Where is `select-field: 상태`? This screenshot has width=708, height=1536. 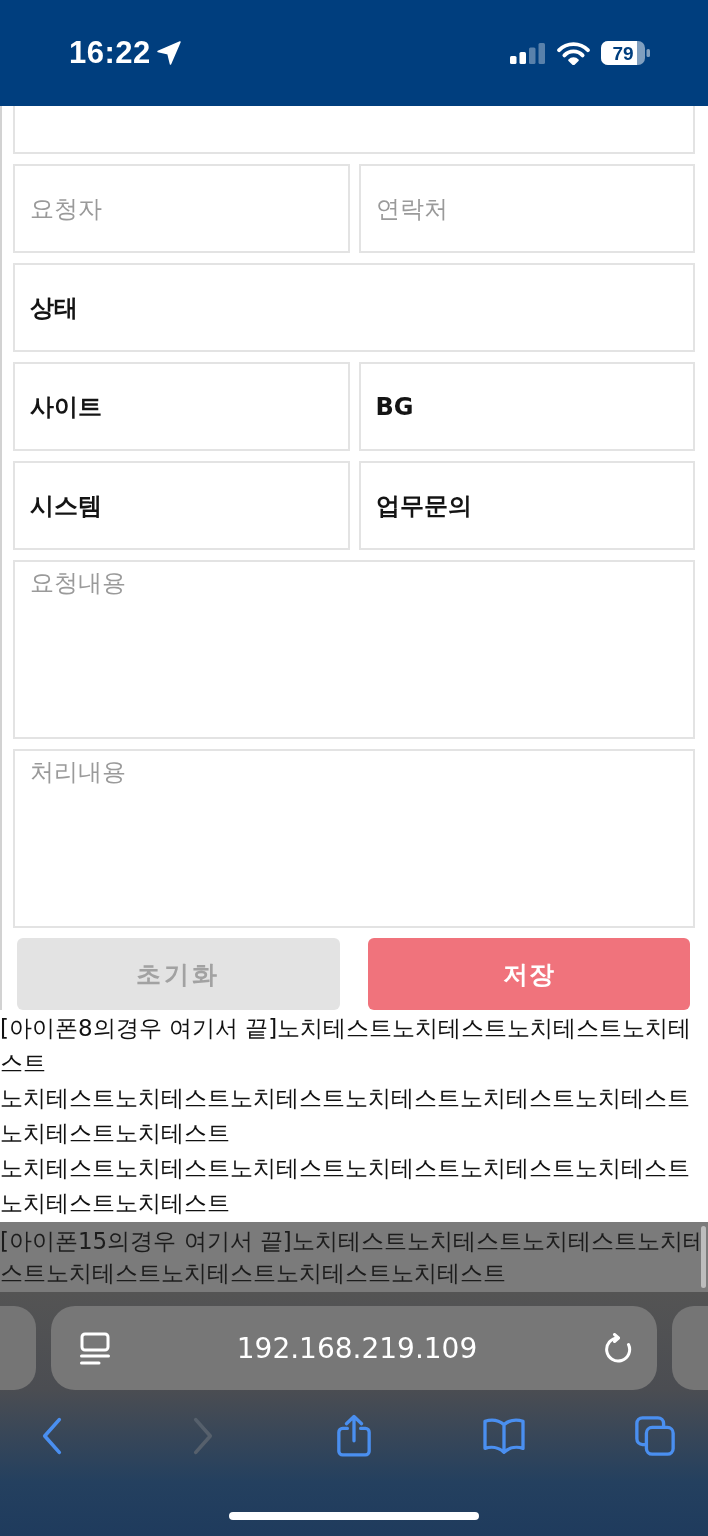
select-field: 상태 is located at coordinates (354, 307).